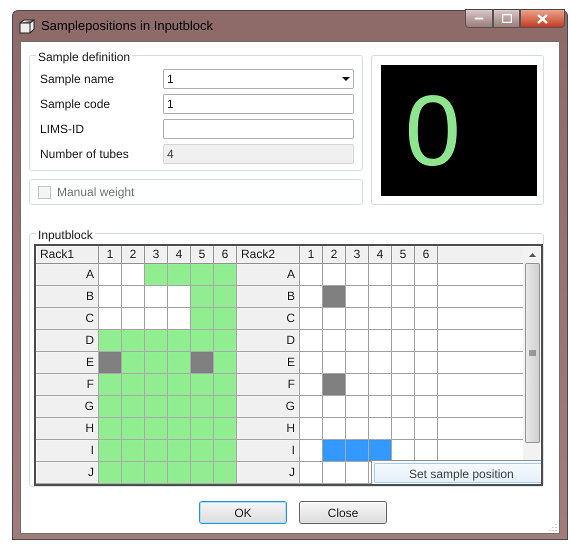 Image resolution: width=570 pixels, height=545 pixels. I want to click on minimize-icon, so click(479, 18).